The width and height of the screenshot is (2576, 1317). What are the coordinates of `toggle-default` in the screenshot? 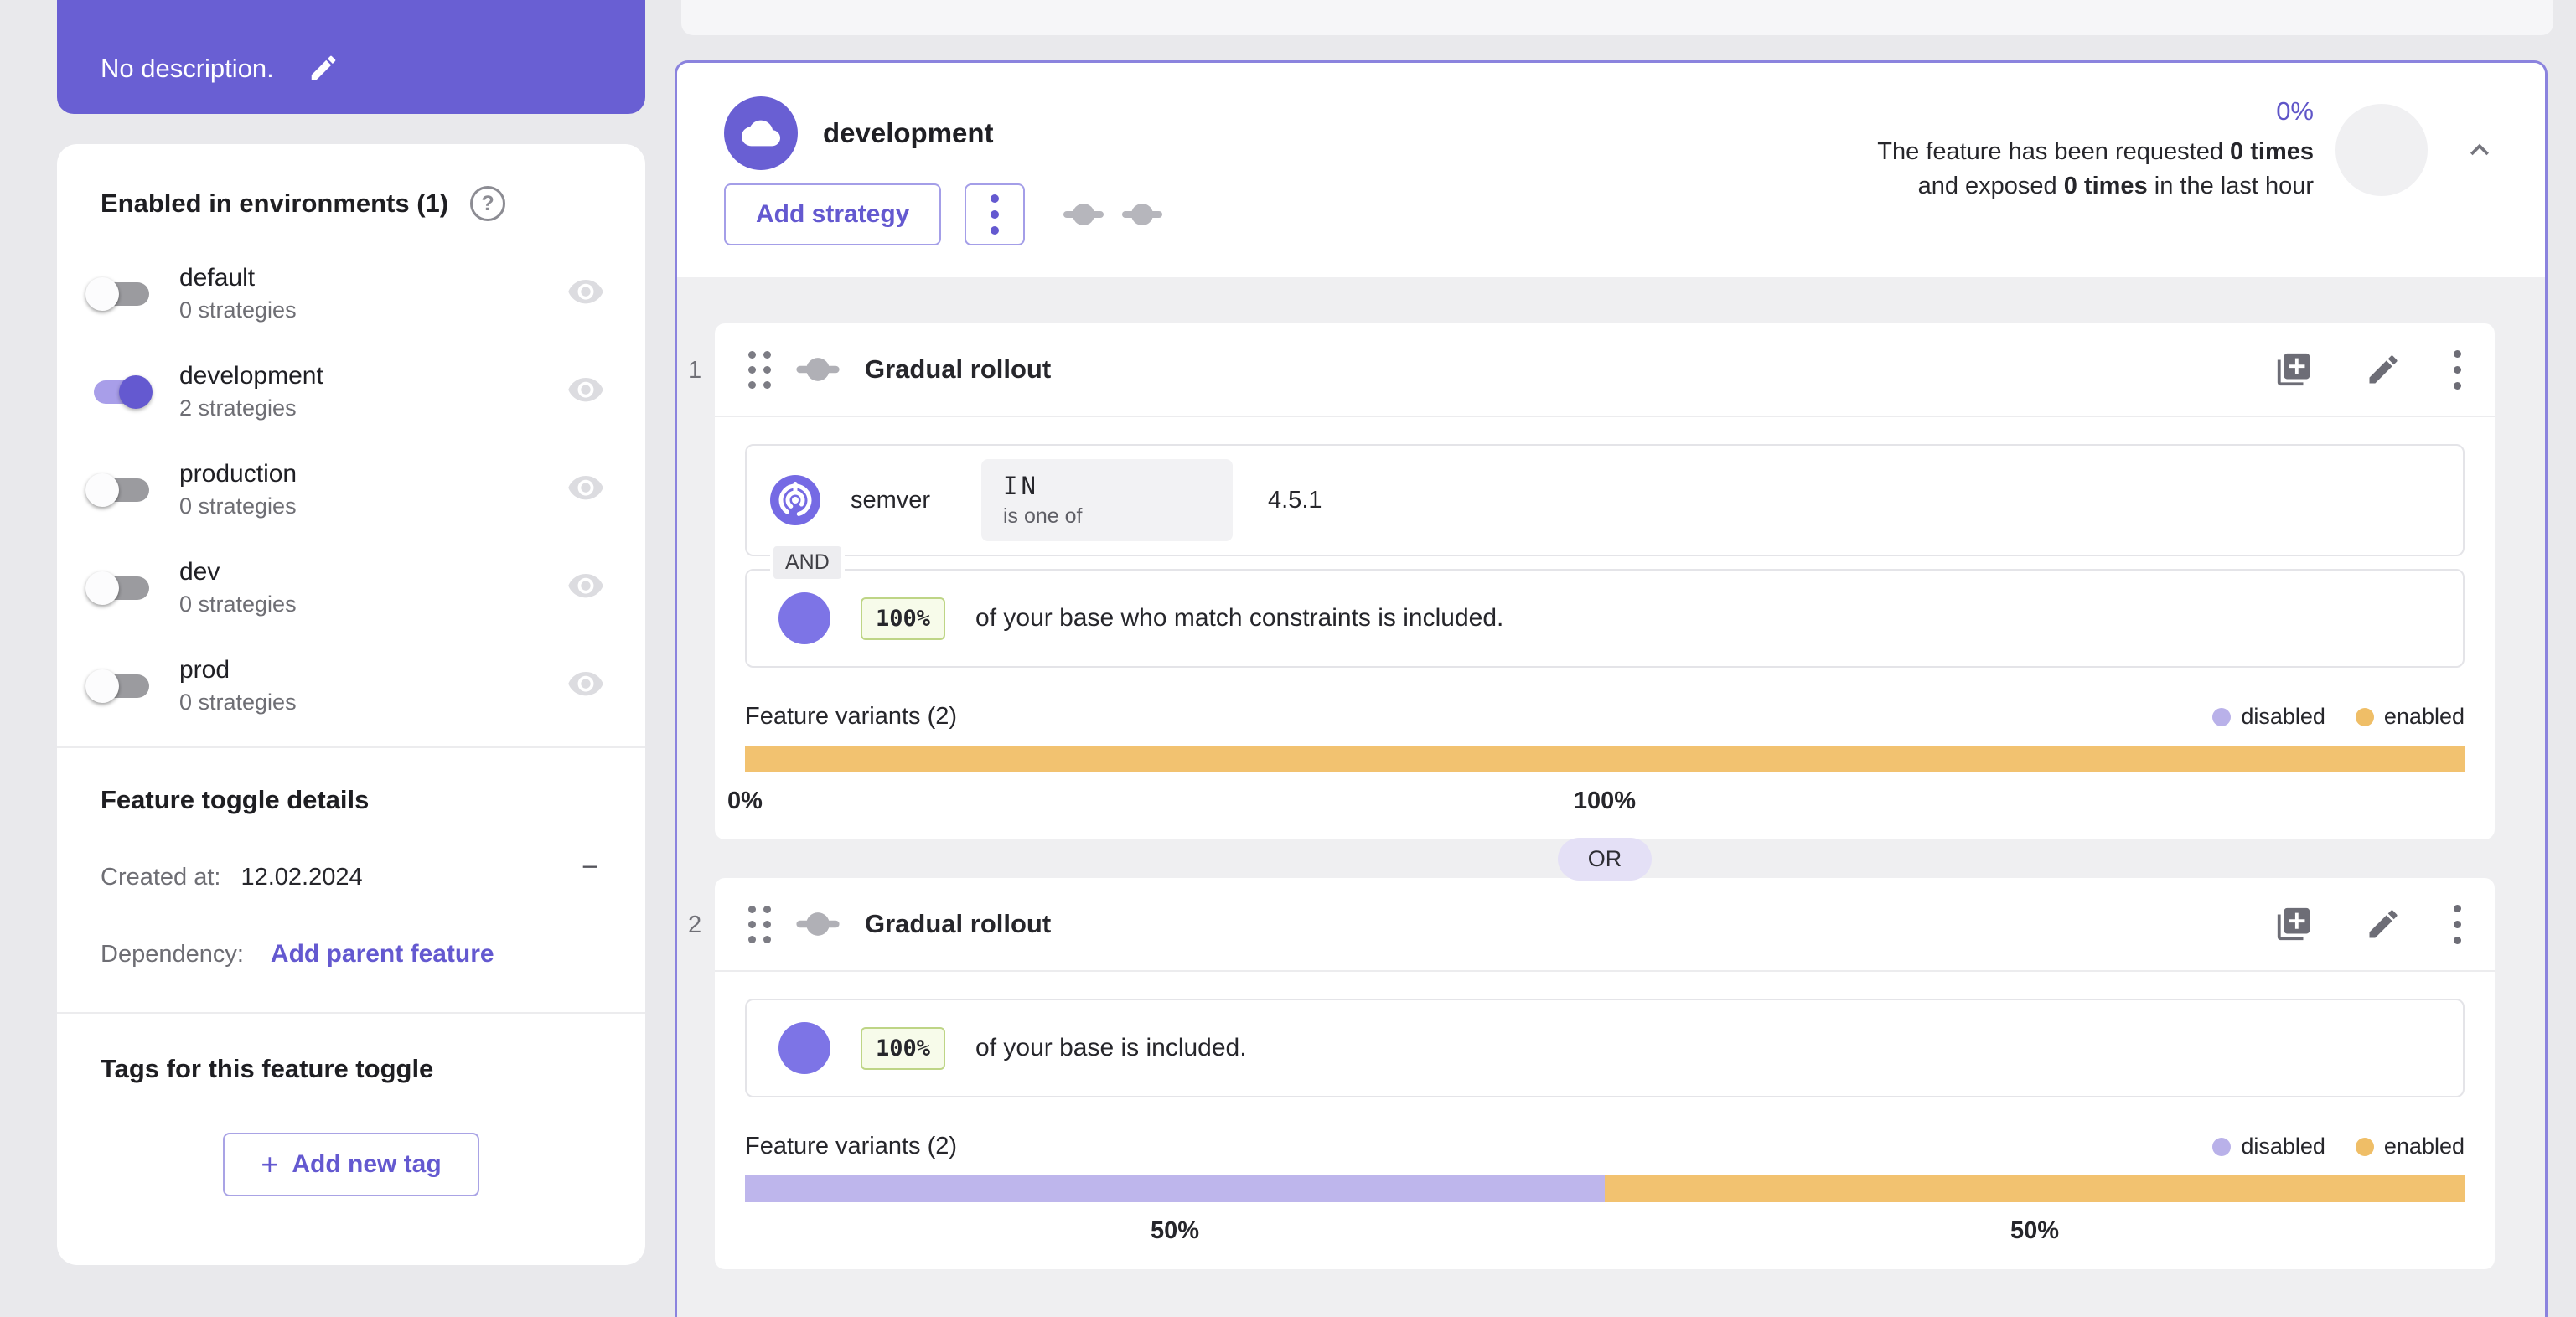 It's located at (121, 294).